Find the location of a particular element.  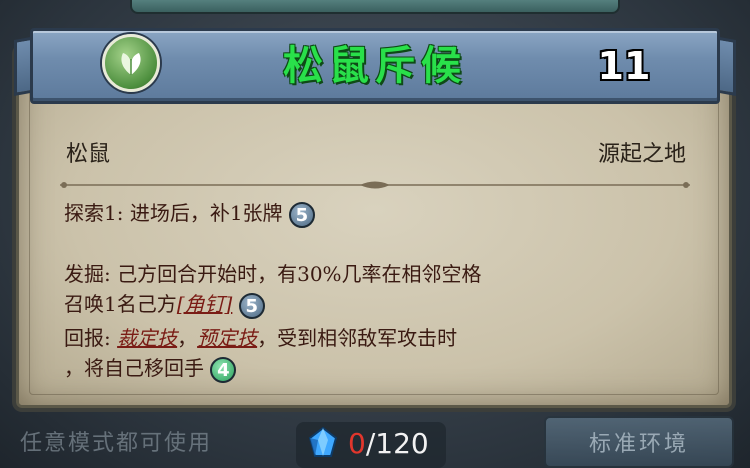

keyword-link: [角钉] is located at coordinates (205, 304).